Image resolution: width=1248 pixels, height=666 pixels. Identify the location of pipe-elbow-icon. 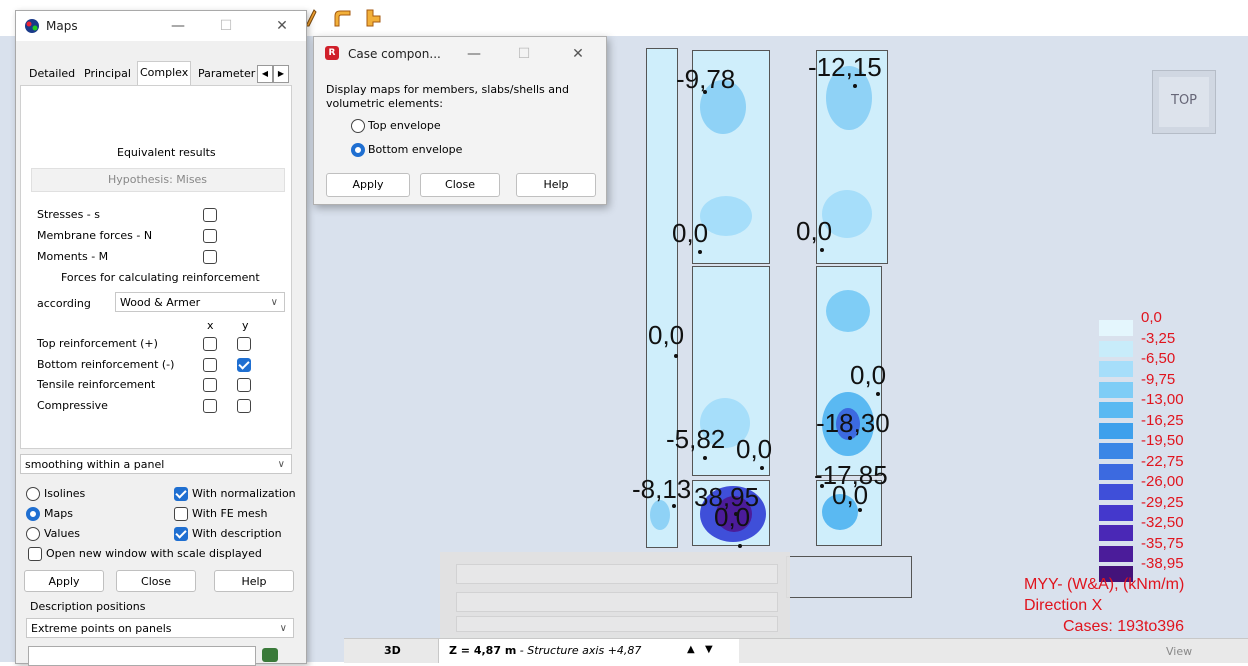
(342, 18).